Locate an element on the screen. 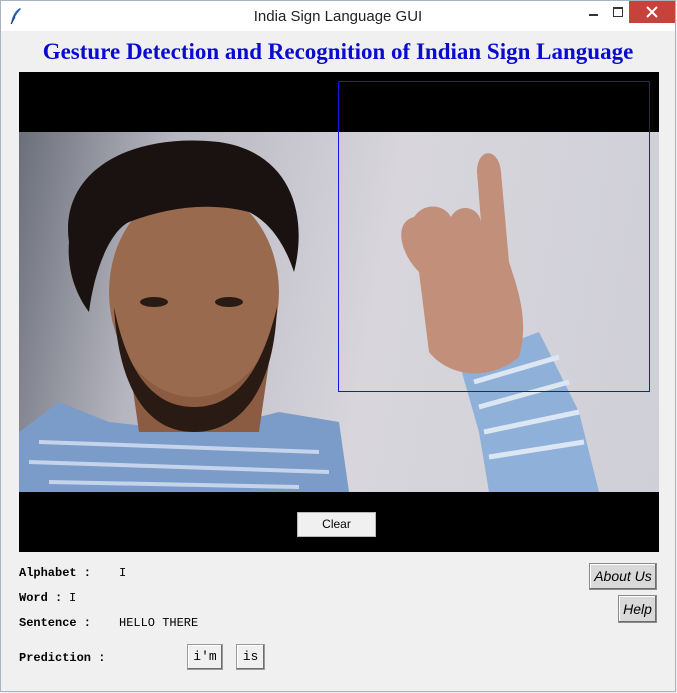 This screenshot has width=677, height=693. window-title: India Sign Language GUI is located at coordinates (338, 16).